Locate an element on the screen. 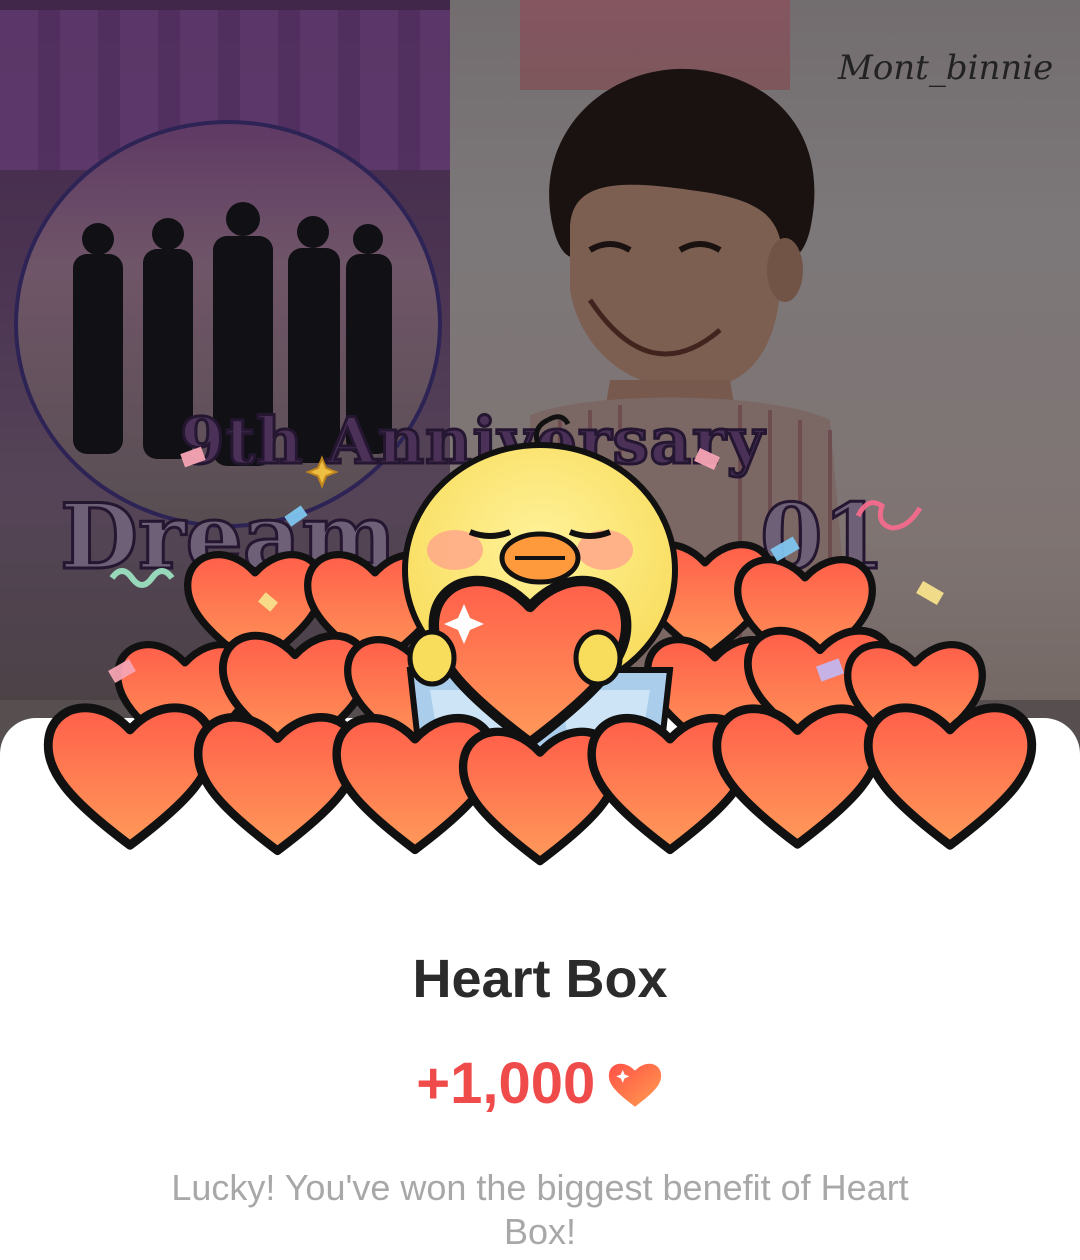 The image size is (1080, 1260). reward-amount: +1,000 is located at coordinates (506, 1083).